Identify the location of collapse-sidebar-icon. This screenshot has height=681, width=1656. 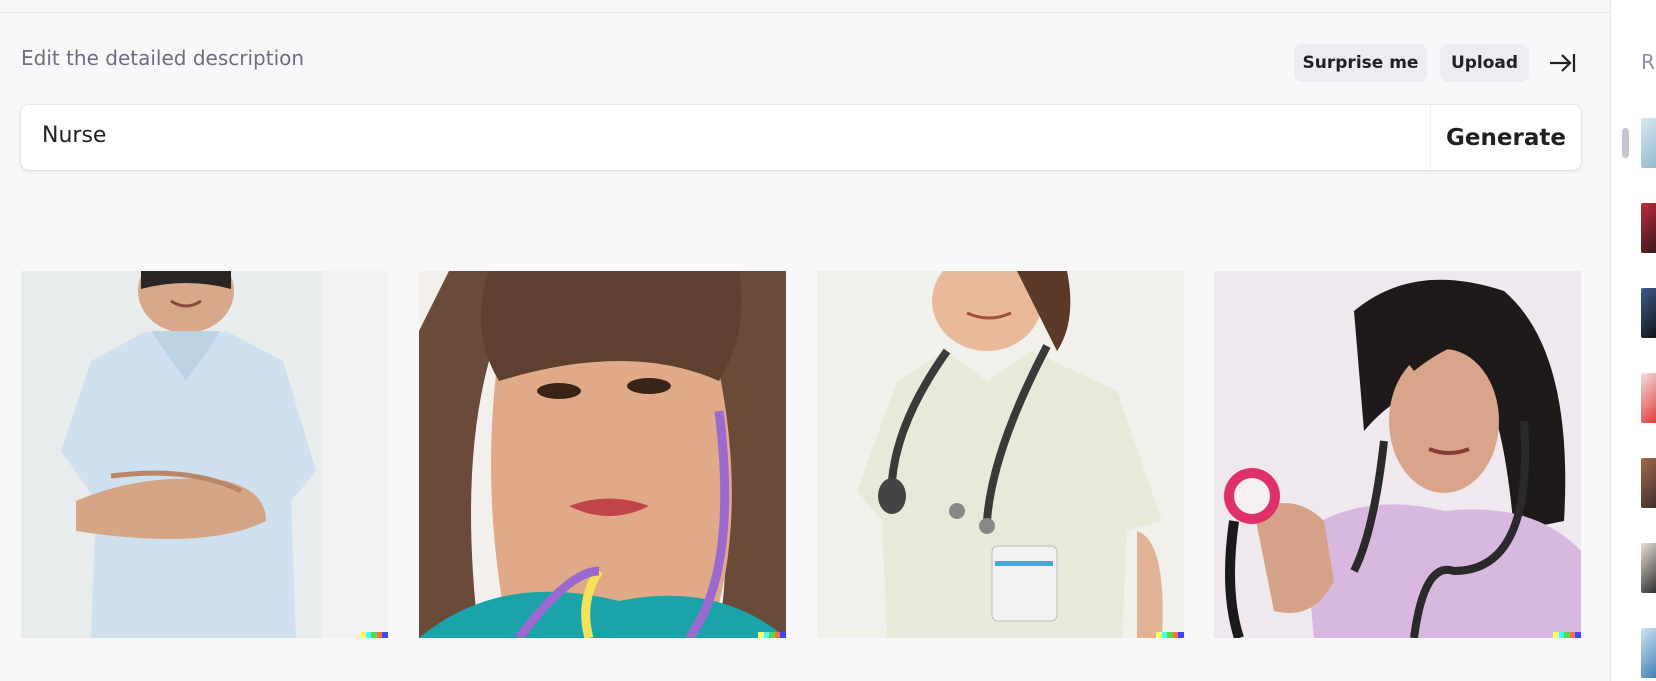
(1562, 63).